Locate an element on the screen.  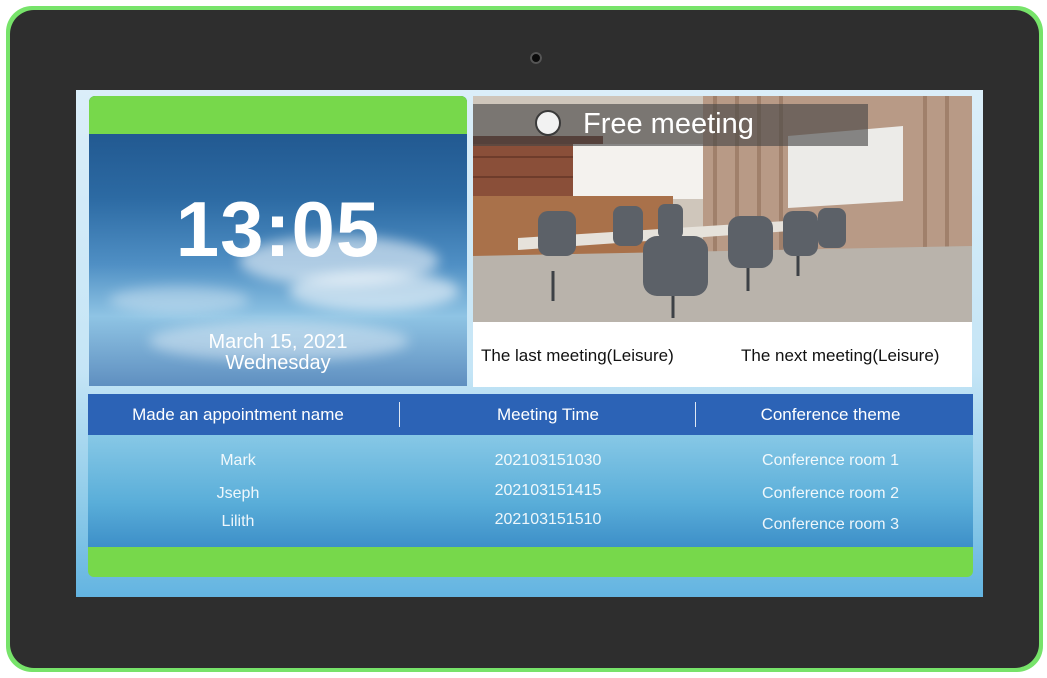
column-header-time: Meeting Time is located at coordinates (548, 414).